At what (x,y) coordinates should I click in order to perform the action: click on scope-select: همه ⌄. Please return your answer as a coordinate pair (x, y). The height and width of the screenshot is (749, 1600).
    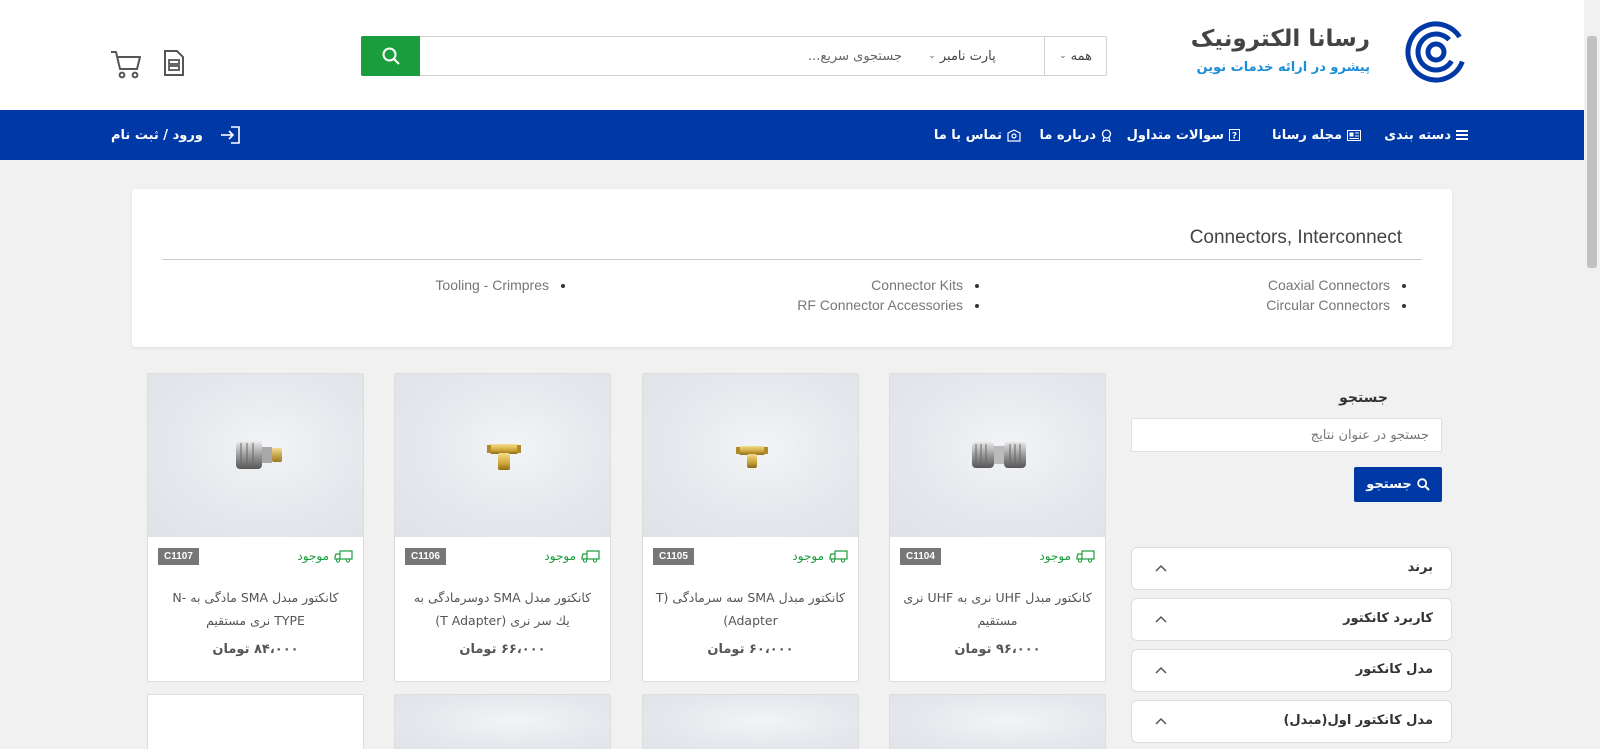
    Looking at the image, I should click on (1075, 56).